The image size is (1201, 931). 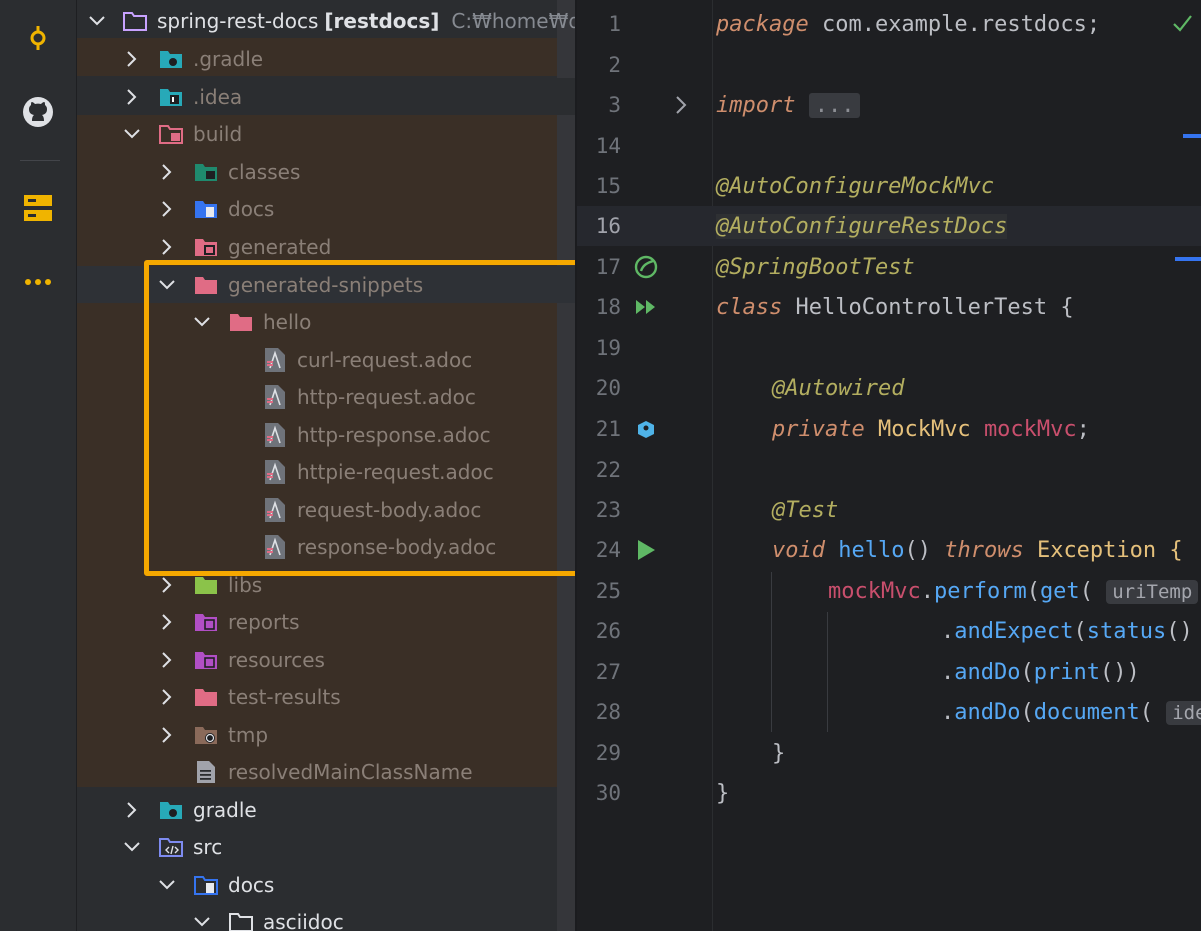 I want to click on tree-row-asciidoc: asciidoc, so click(x=326, y=917).